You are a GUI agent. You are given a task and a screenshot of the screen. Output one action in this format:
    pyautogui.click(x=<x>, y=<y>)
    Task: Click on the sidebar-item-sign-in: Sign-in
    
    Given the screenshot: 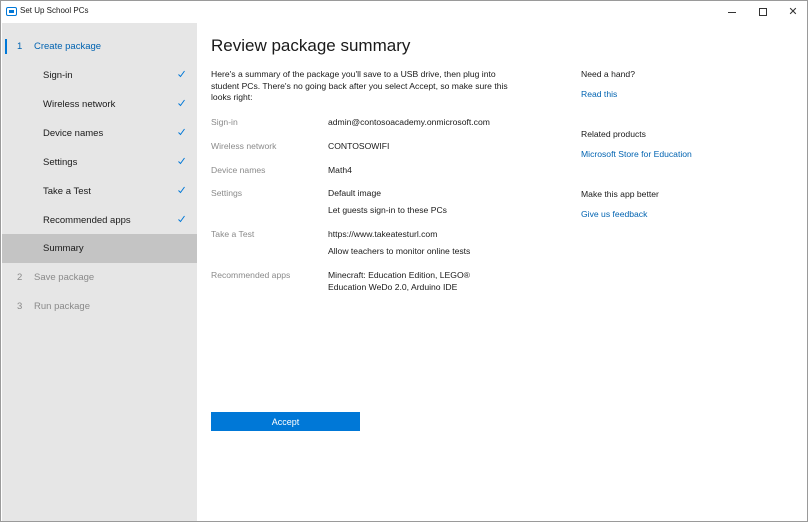 What is the action you would take?
    pyautogui.click(x=99, y=75)
    